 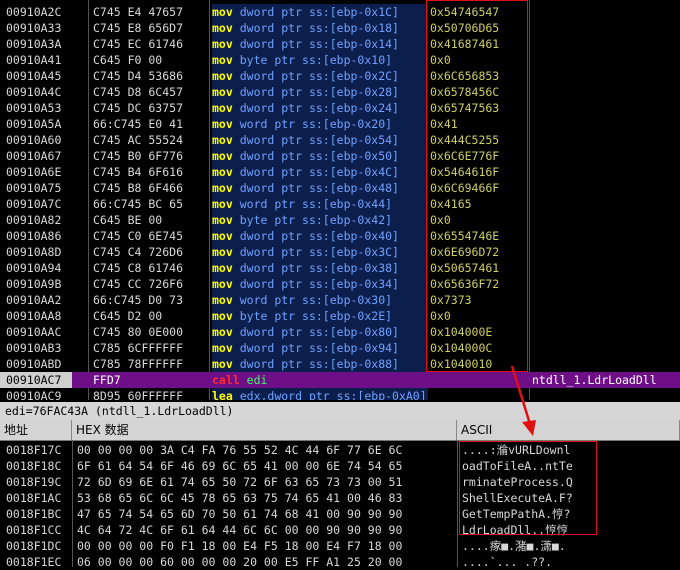 What do you see at coordinates (316, 204) in the screenshot?
I see `instruction-operands: word ptr ss:[ebp-0x44]` at bounding box center [316, 204].